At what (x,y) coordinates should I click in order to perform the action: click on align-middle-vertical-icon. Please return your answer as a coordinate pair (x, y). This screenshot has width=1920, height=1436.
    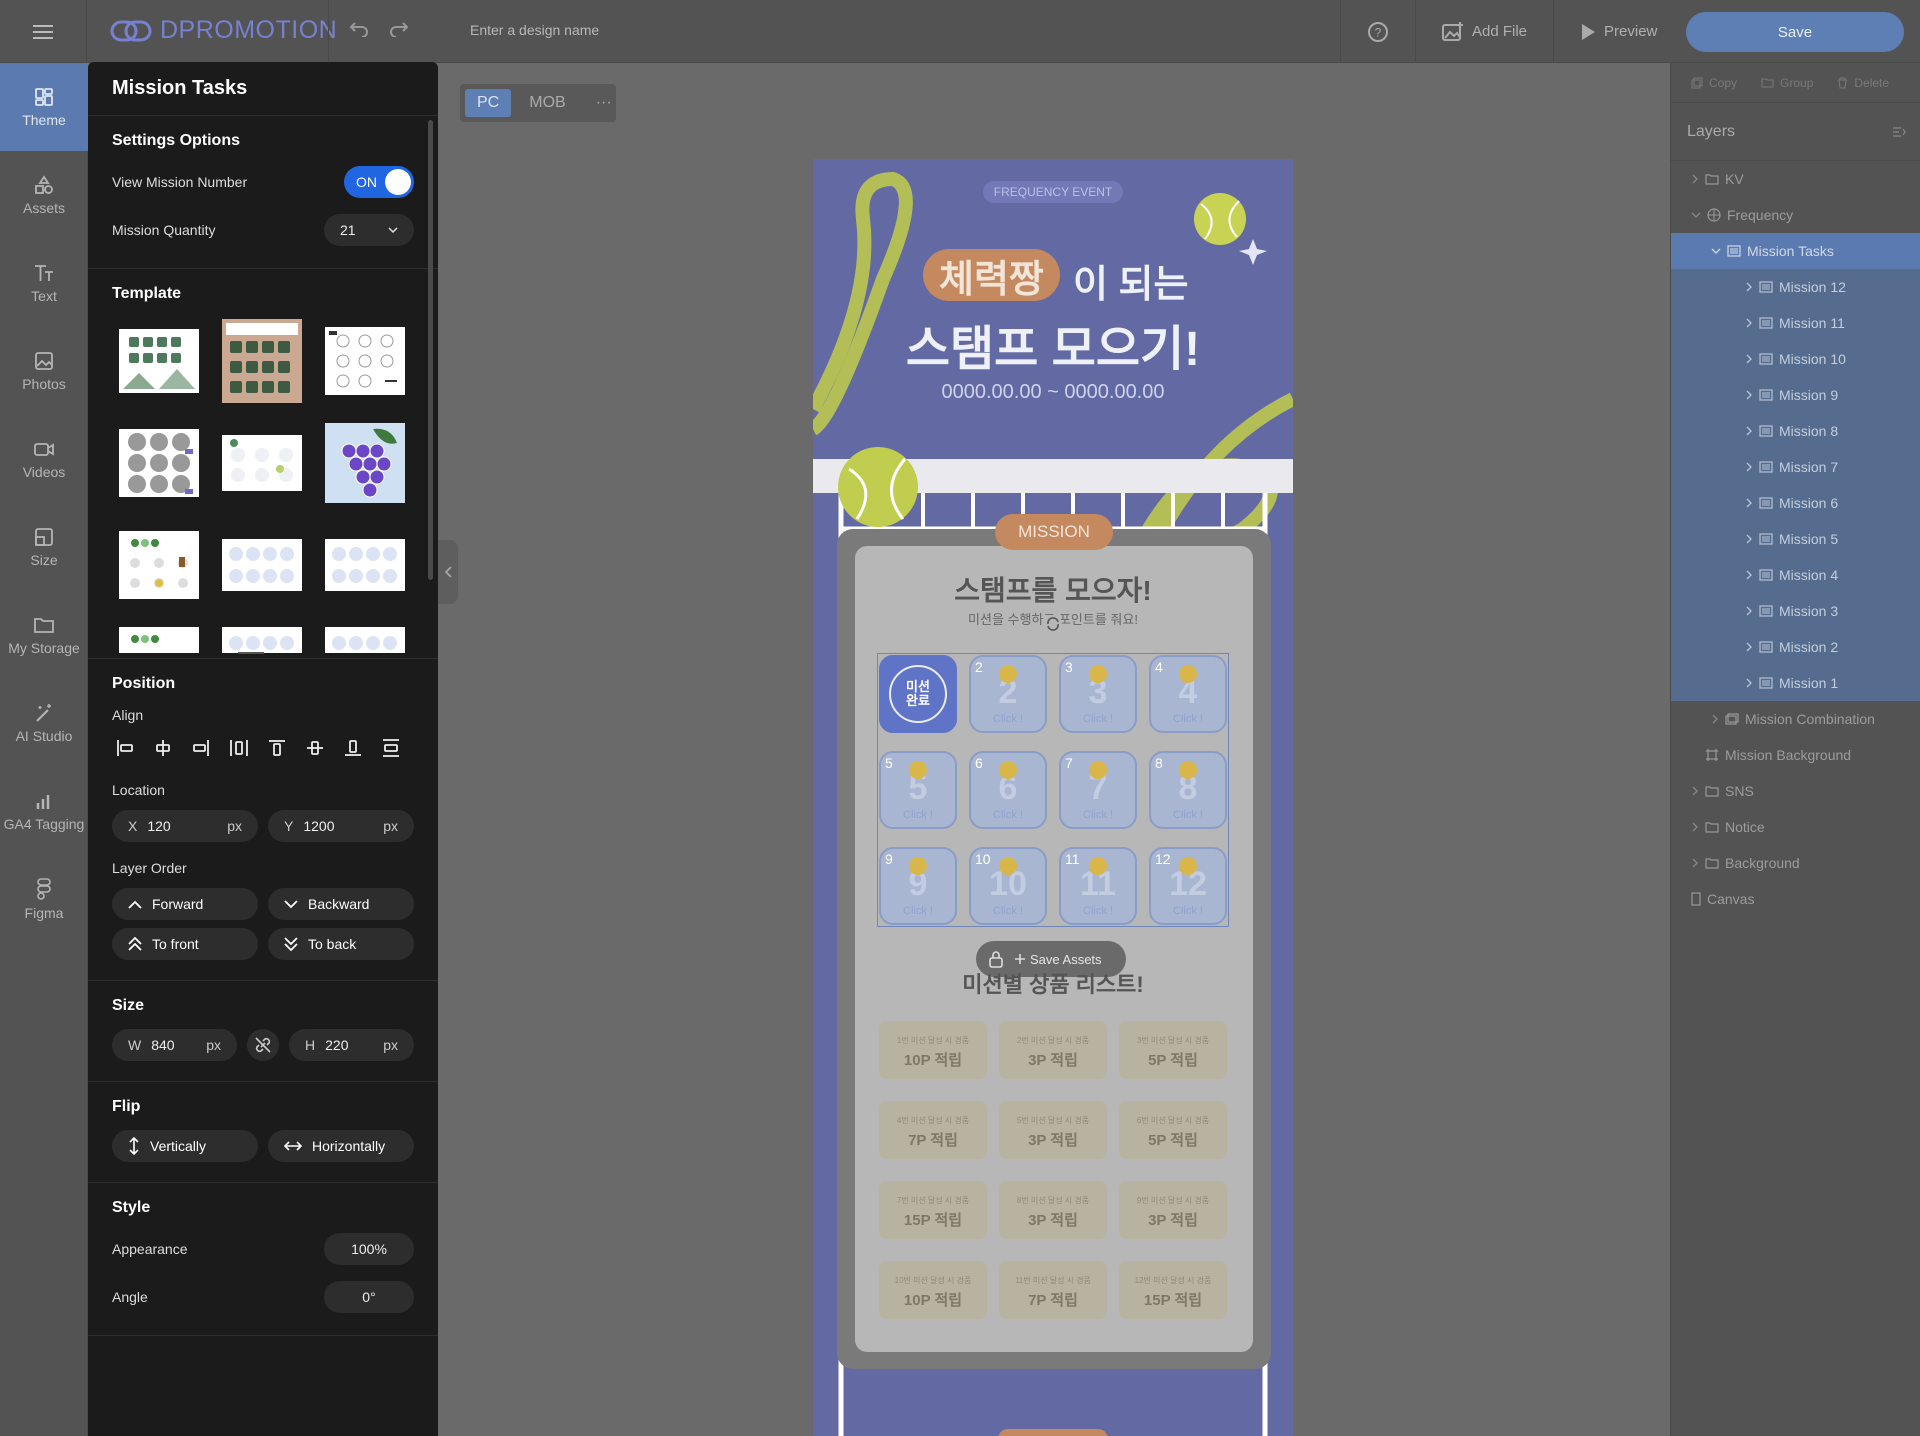
    Looking at the image, I should click on (314, 747).